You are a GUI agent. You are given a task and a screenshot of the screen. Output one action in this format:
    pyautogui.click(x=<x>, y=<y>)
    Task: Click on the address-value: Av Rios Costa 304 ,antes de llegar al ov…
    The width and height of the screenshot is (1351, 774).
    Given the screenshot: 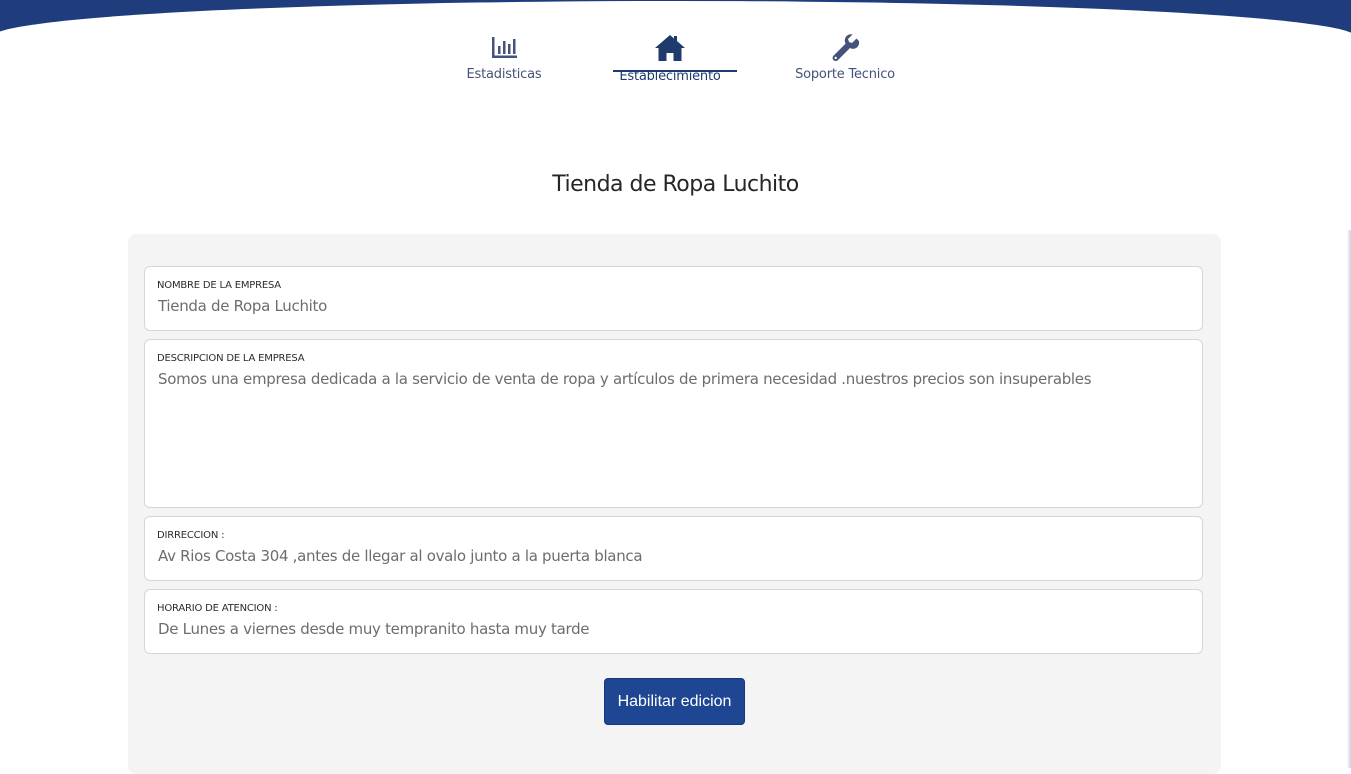 What is the action you would take?
    pyautogui.click(x=400, y=556)
    